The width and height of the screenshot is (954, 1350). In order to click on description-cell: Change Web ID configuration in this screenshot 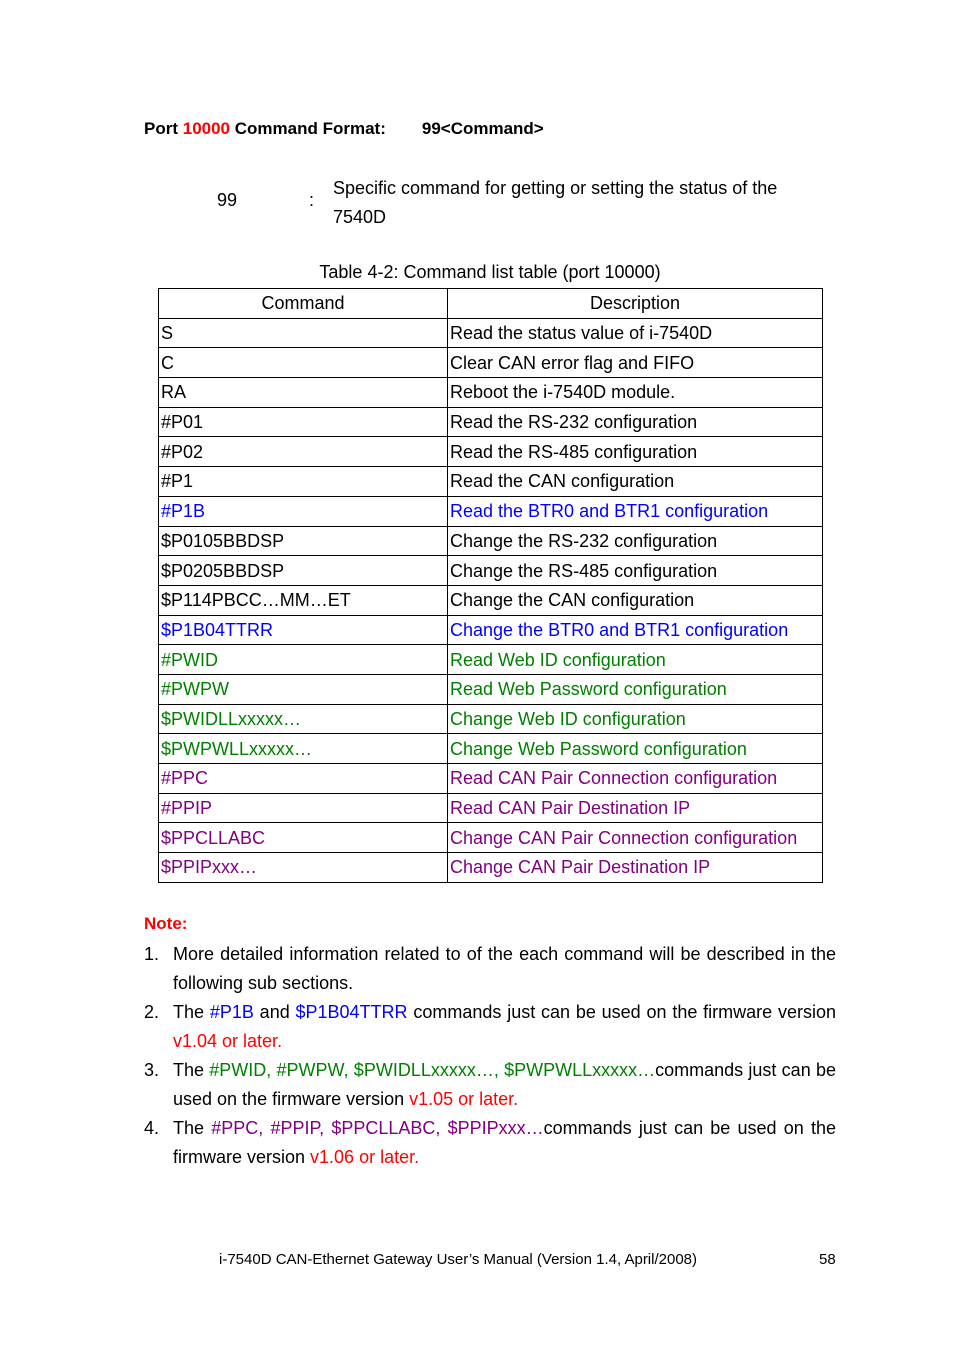, I will do `click(635, 719)`.